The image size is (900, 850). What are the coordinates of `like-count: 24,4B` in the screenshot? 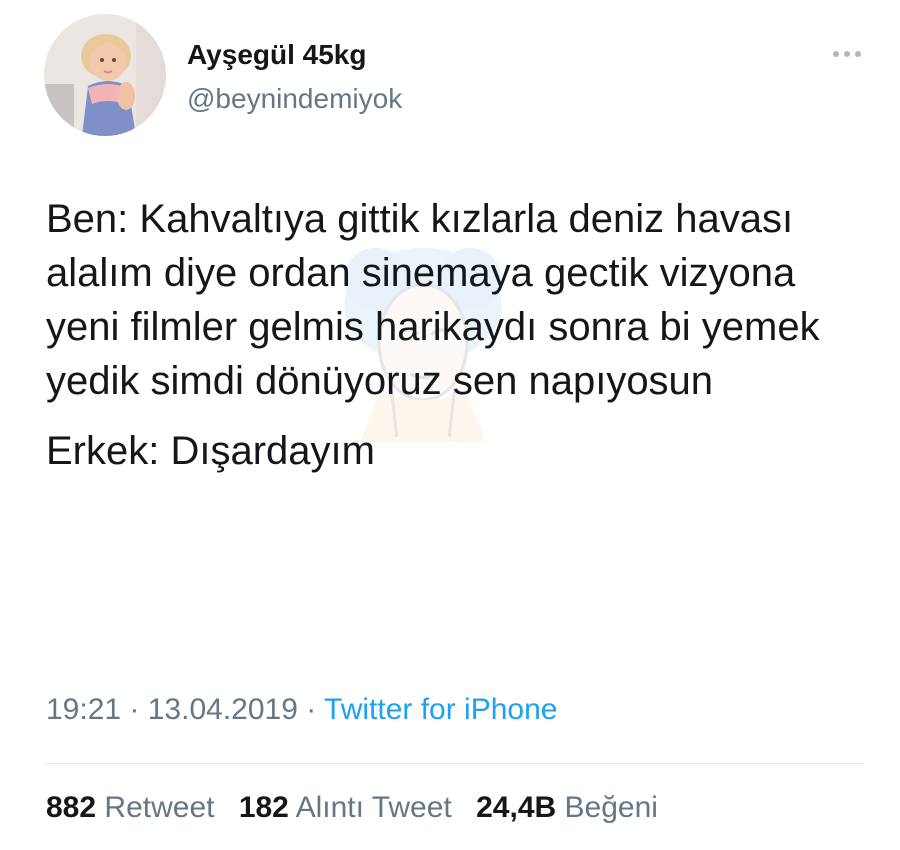 It's located at (516, 807).